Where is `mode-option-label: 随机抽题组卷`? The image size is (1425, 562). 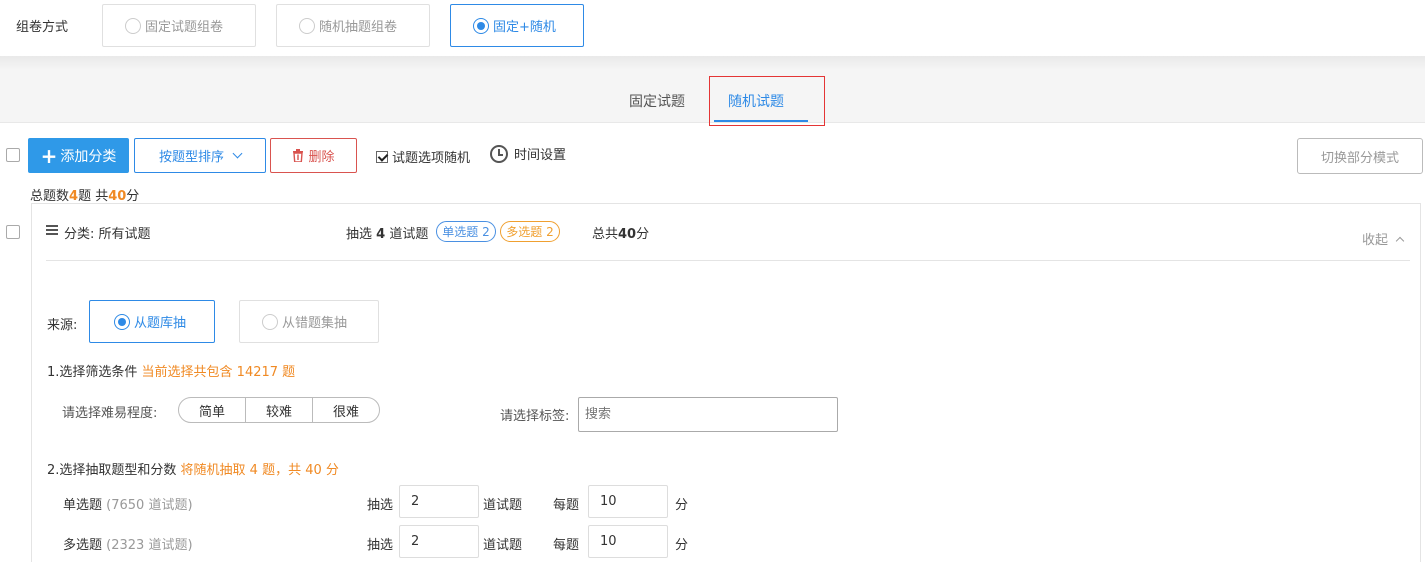
mode-option-label: 随机抽题组卷 is located at coordinates (358, 27).